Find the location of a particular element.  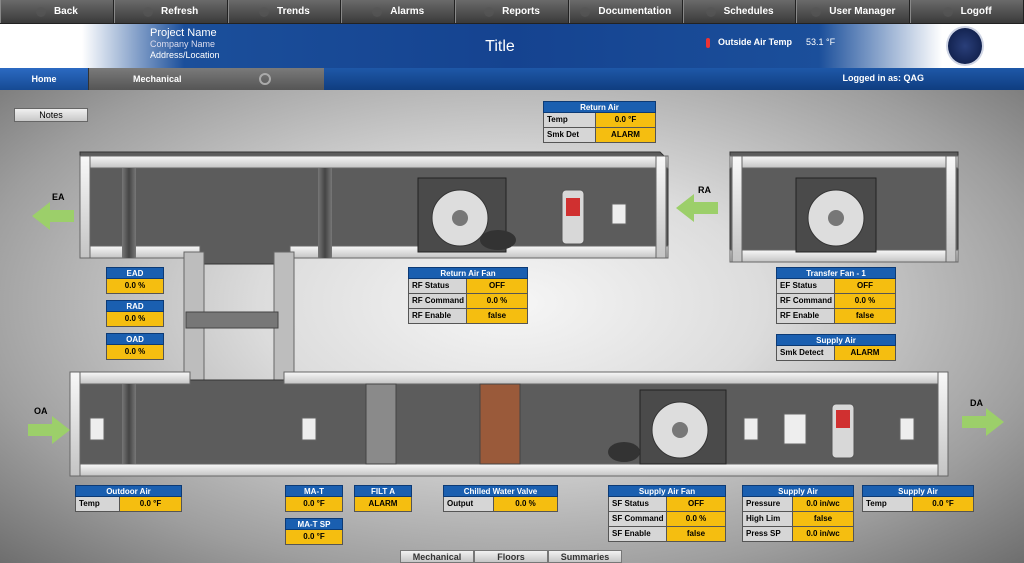

rad-panel: RAD 0.0 % is located at coordinates (135, 313).